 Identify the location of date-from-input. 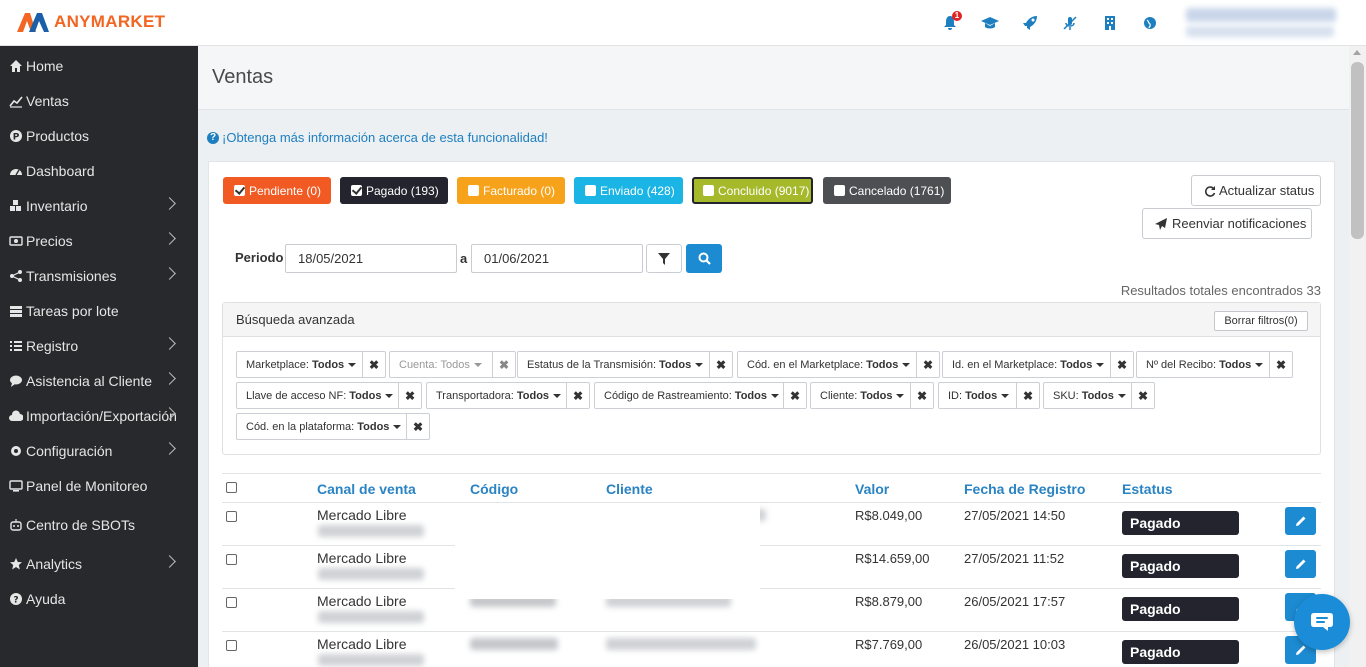
(371, 258).